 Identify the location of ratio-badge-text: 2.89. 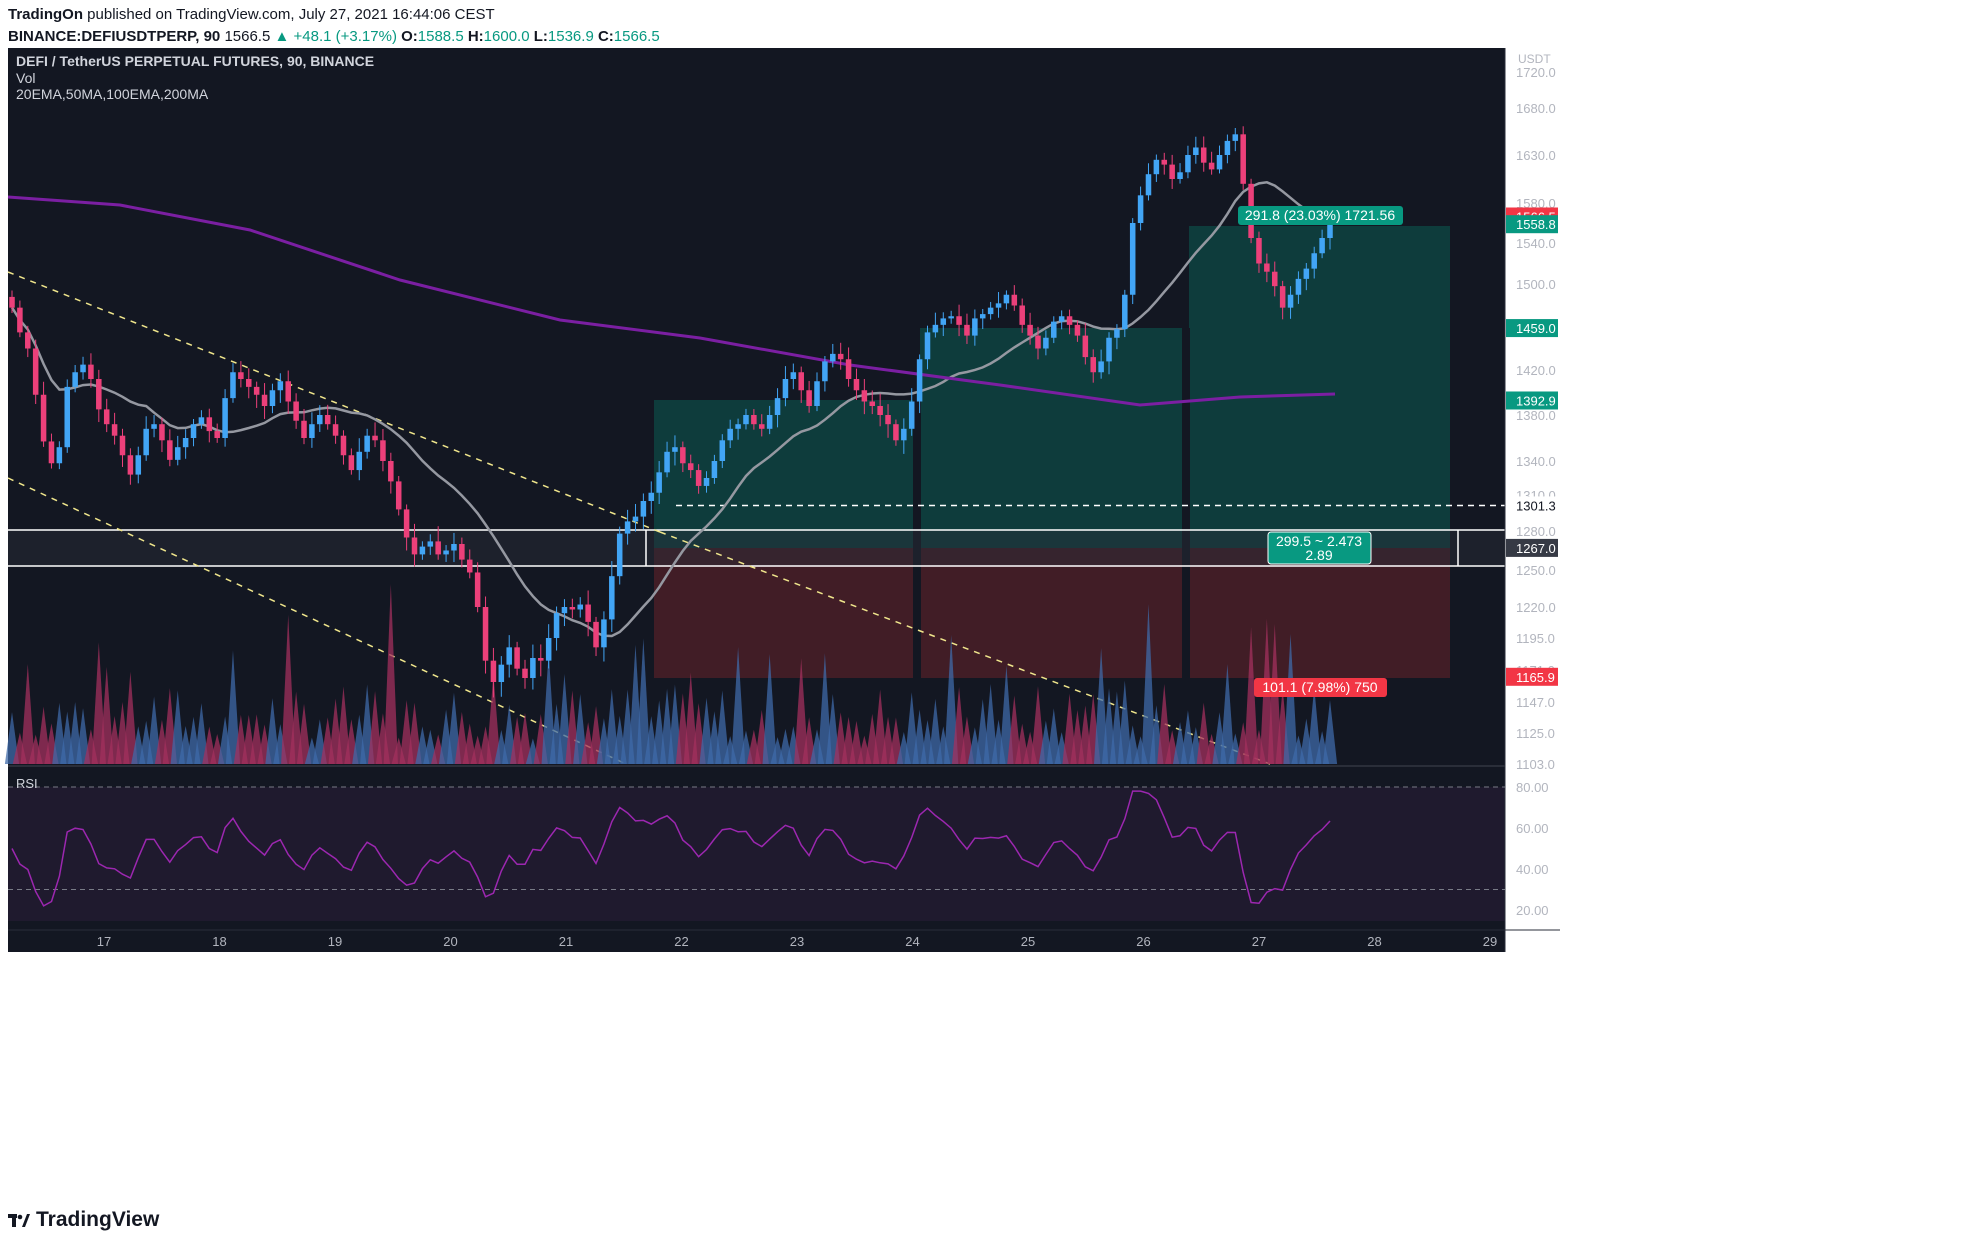
(1318, 555).